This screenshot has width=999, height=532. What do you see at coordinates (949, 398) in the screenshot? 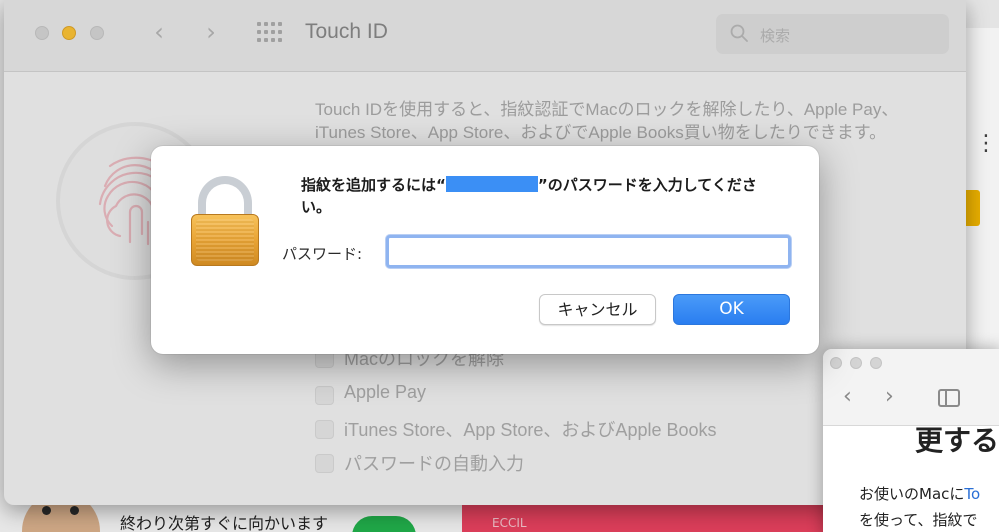
I see `sidebar-toggle-icon` at bounding box center [949, 398].